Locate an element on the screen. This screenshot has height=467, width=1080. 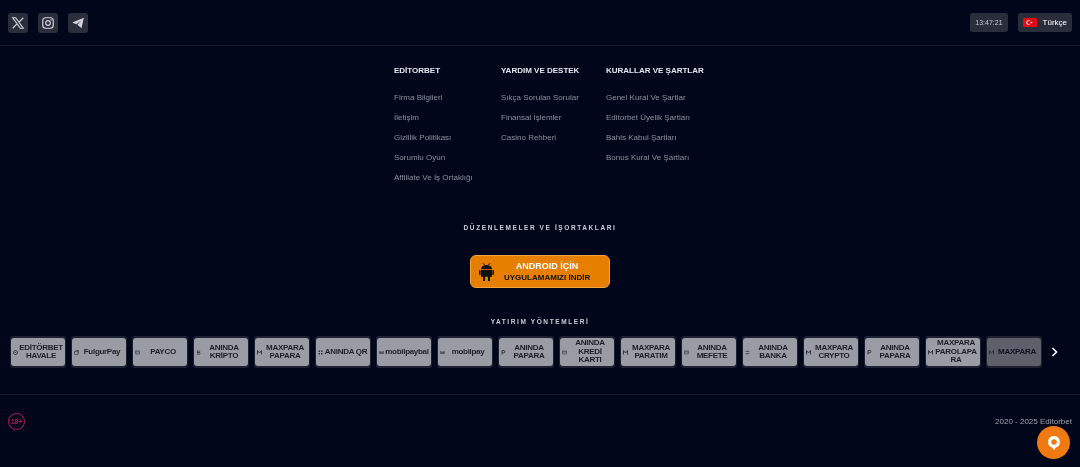
payment-method-card: PAYCO is located at coordinates (160, 352).